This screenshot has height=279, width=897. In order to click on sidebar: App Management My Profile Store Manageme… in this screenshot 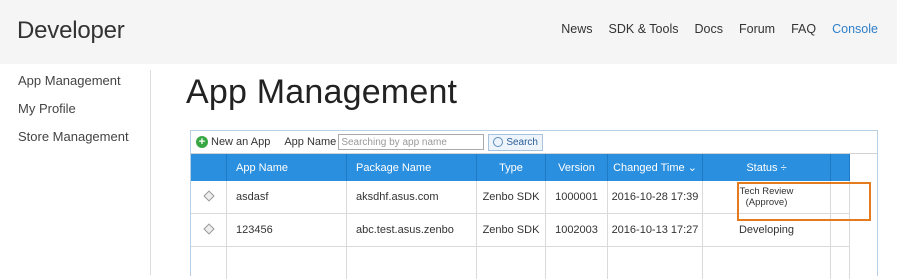, I will do `click(73, 114)`.